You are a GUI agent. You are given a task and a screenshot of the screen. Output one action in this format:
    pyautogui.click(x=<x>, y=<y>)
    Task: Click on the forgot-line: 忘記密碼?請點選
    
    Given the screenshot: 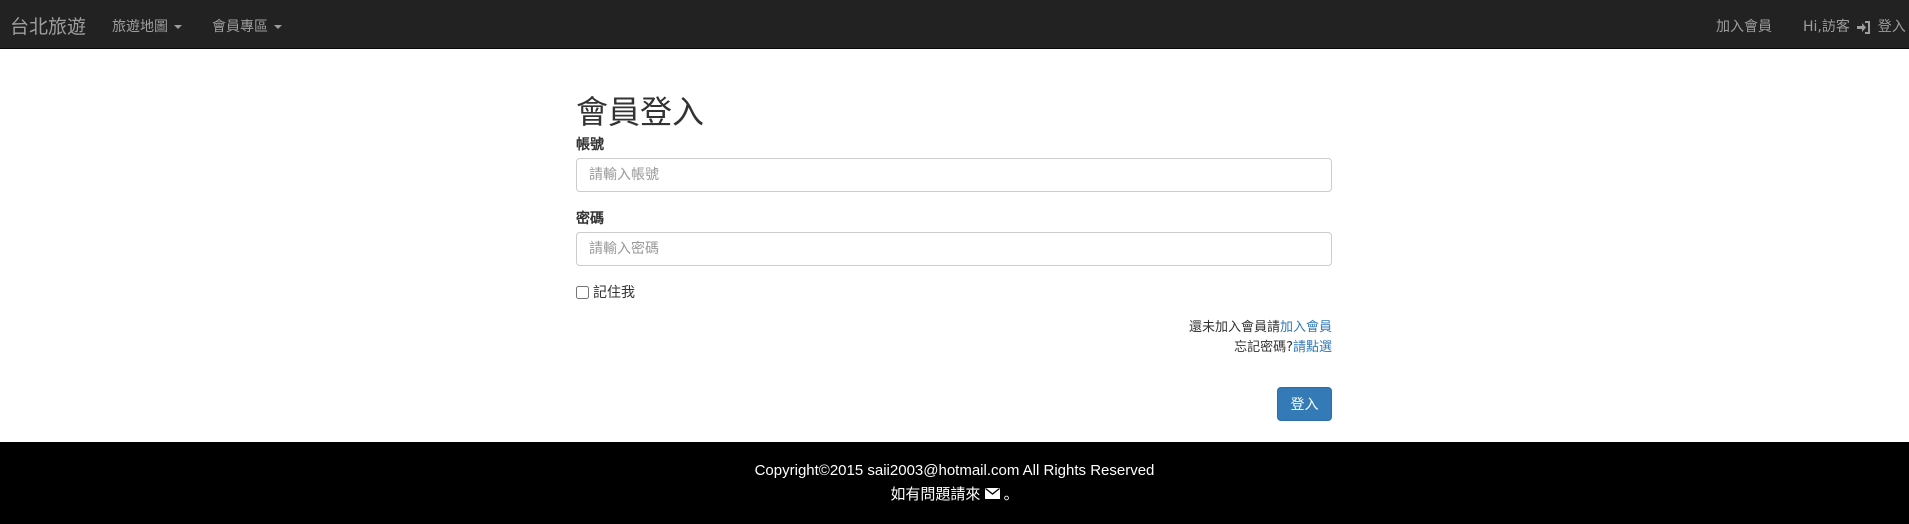 What is the action you would take?
    pyautogui.click(x=1283, y=348)
    